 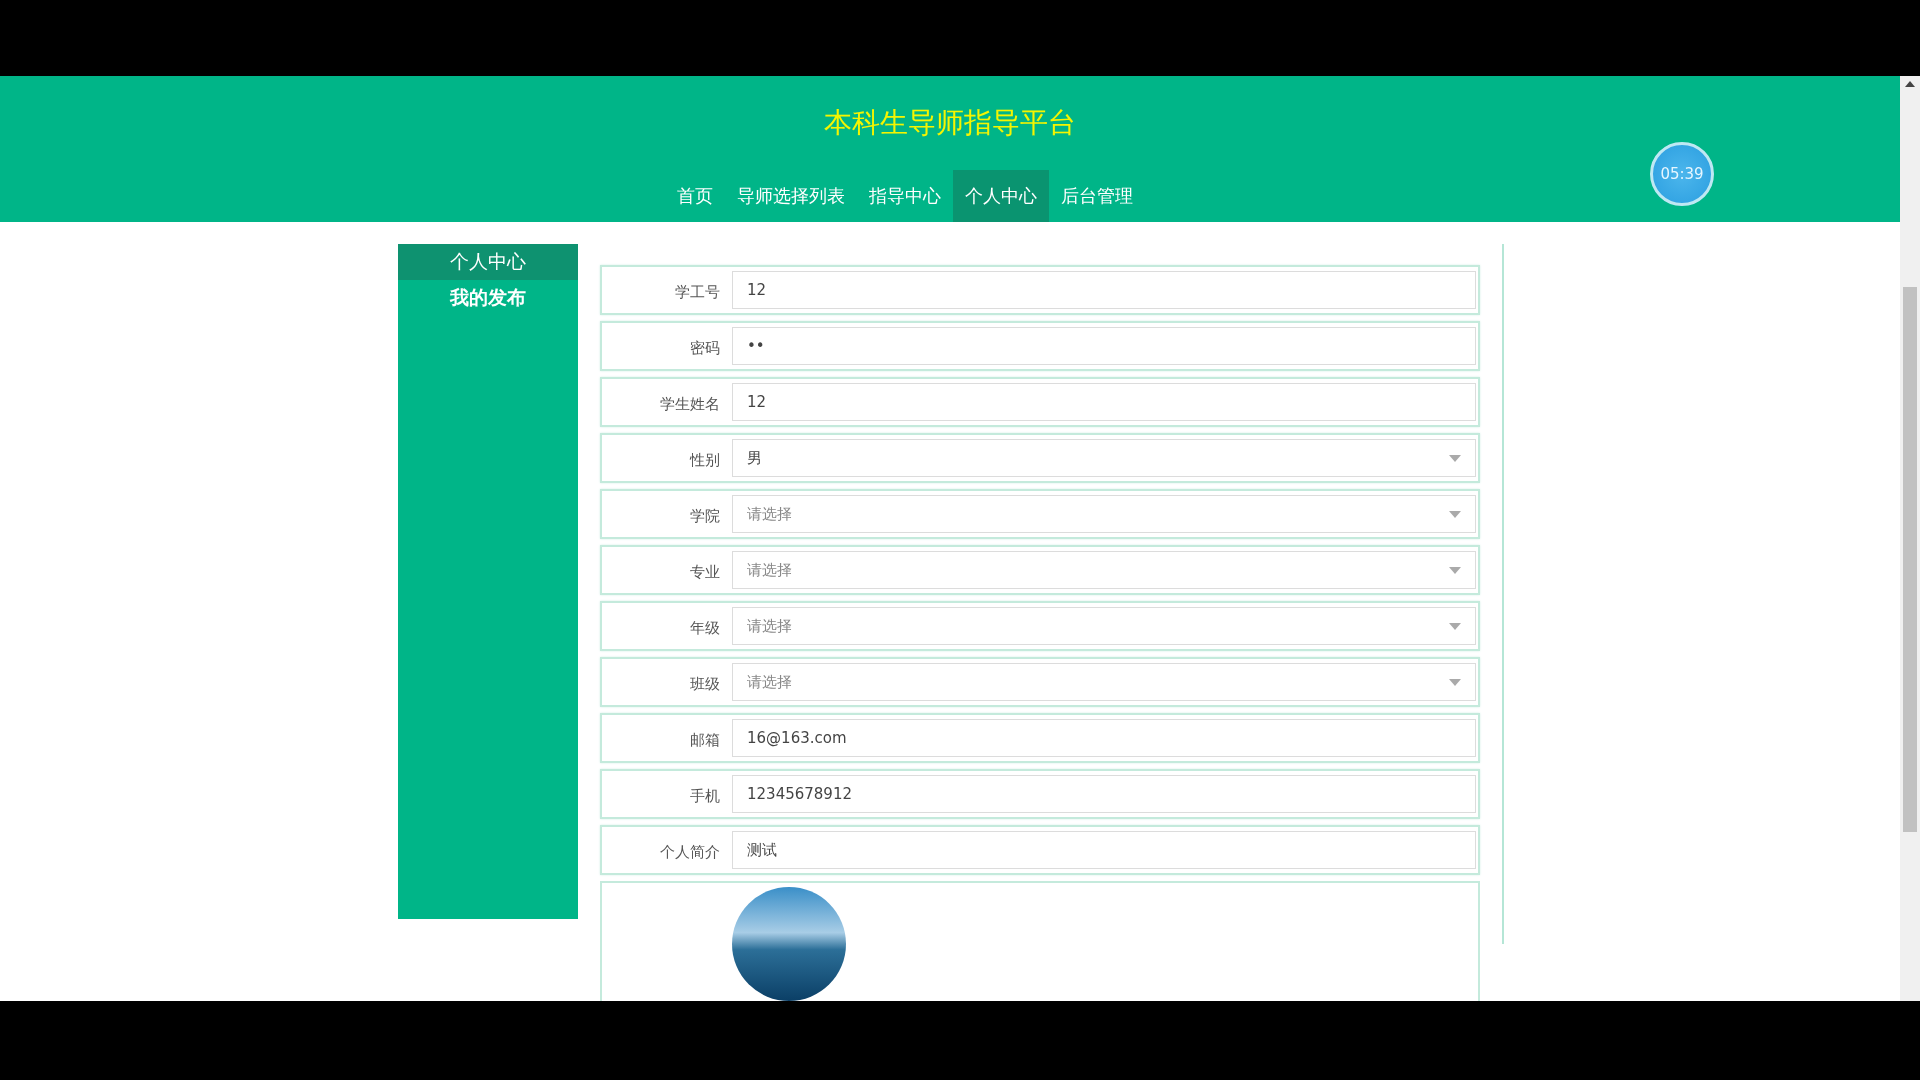 What do you see at coordinates (705, 683) in the screenshot?
I see `field-label: 班级` at bounding box center [705, 683].